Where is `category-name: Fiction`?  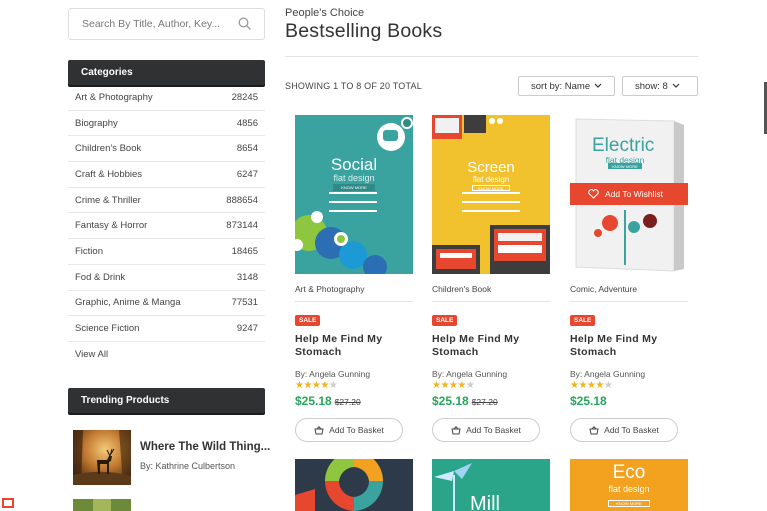 category-name: Fiction is located at coordinates (89, 251).